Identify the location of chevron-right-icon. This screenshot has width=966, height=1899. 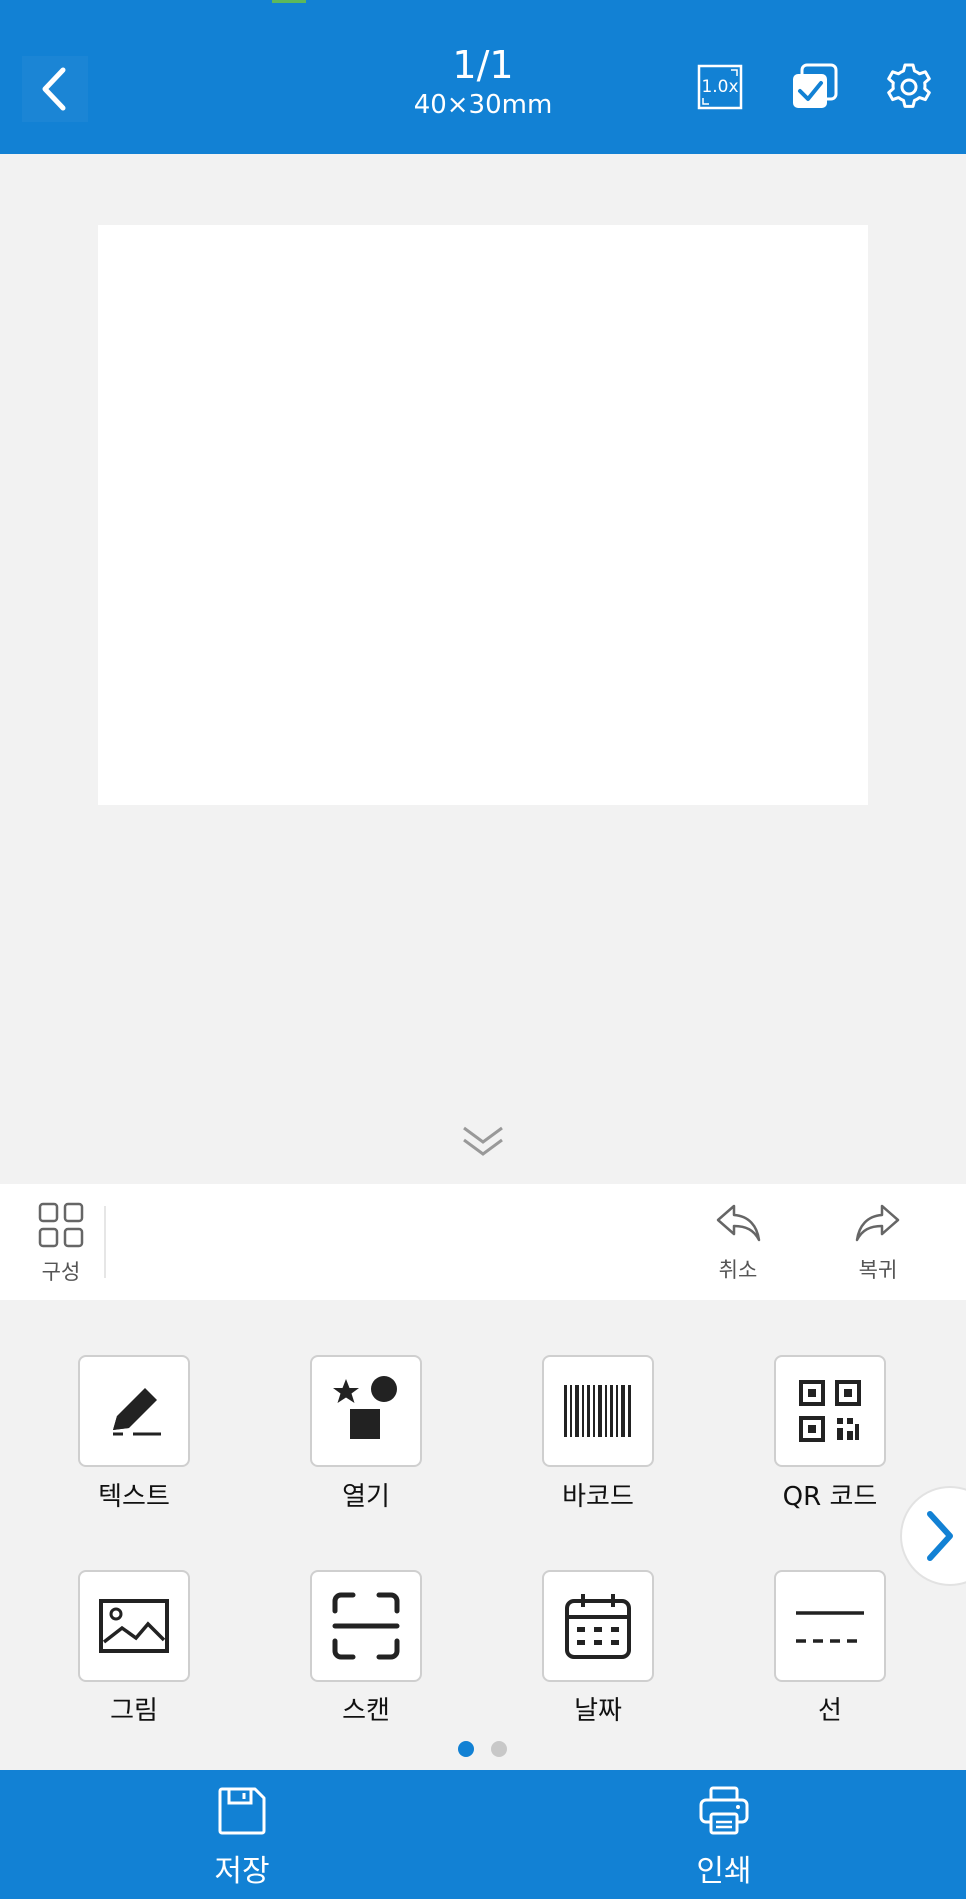
(940, 1536).